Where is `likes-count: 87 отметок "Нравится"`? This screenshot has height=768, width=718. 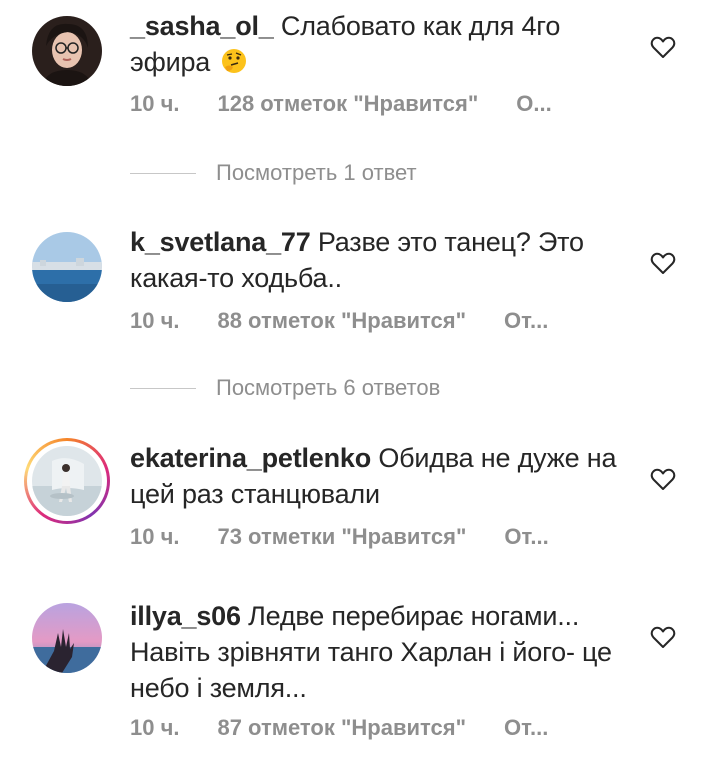 likes-count: 87 отметок "Нравится" is located at coordinates (341, 728).